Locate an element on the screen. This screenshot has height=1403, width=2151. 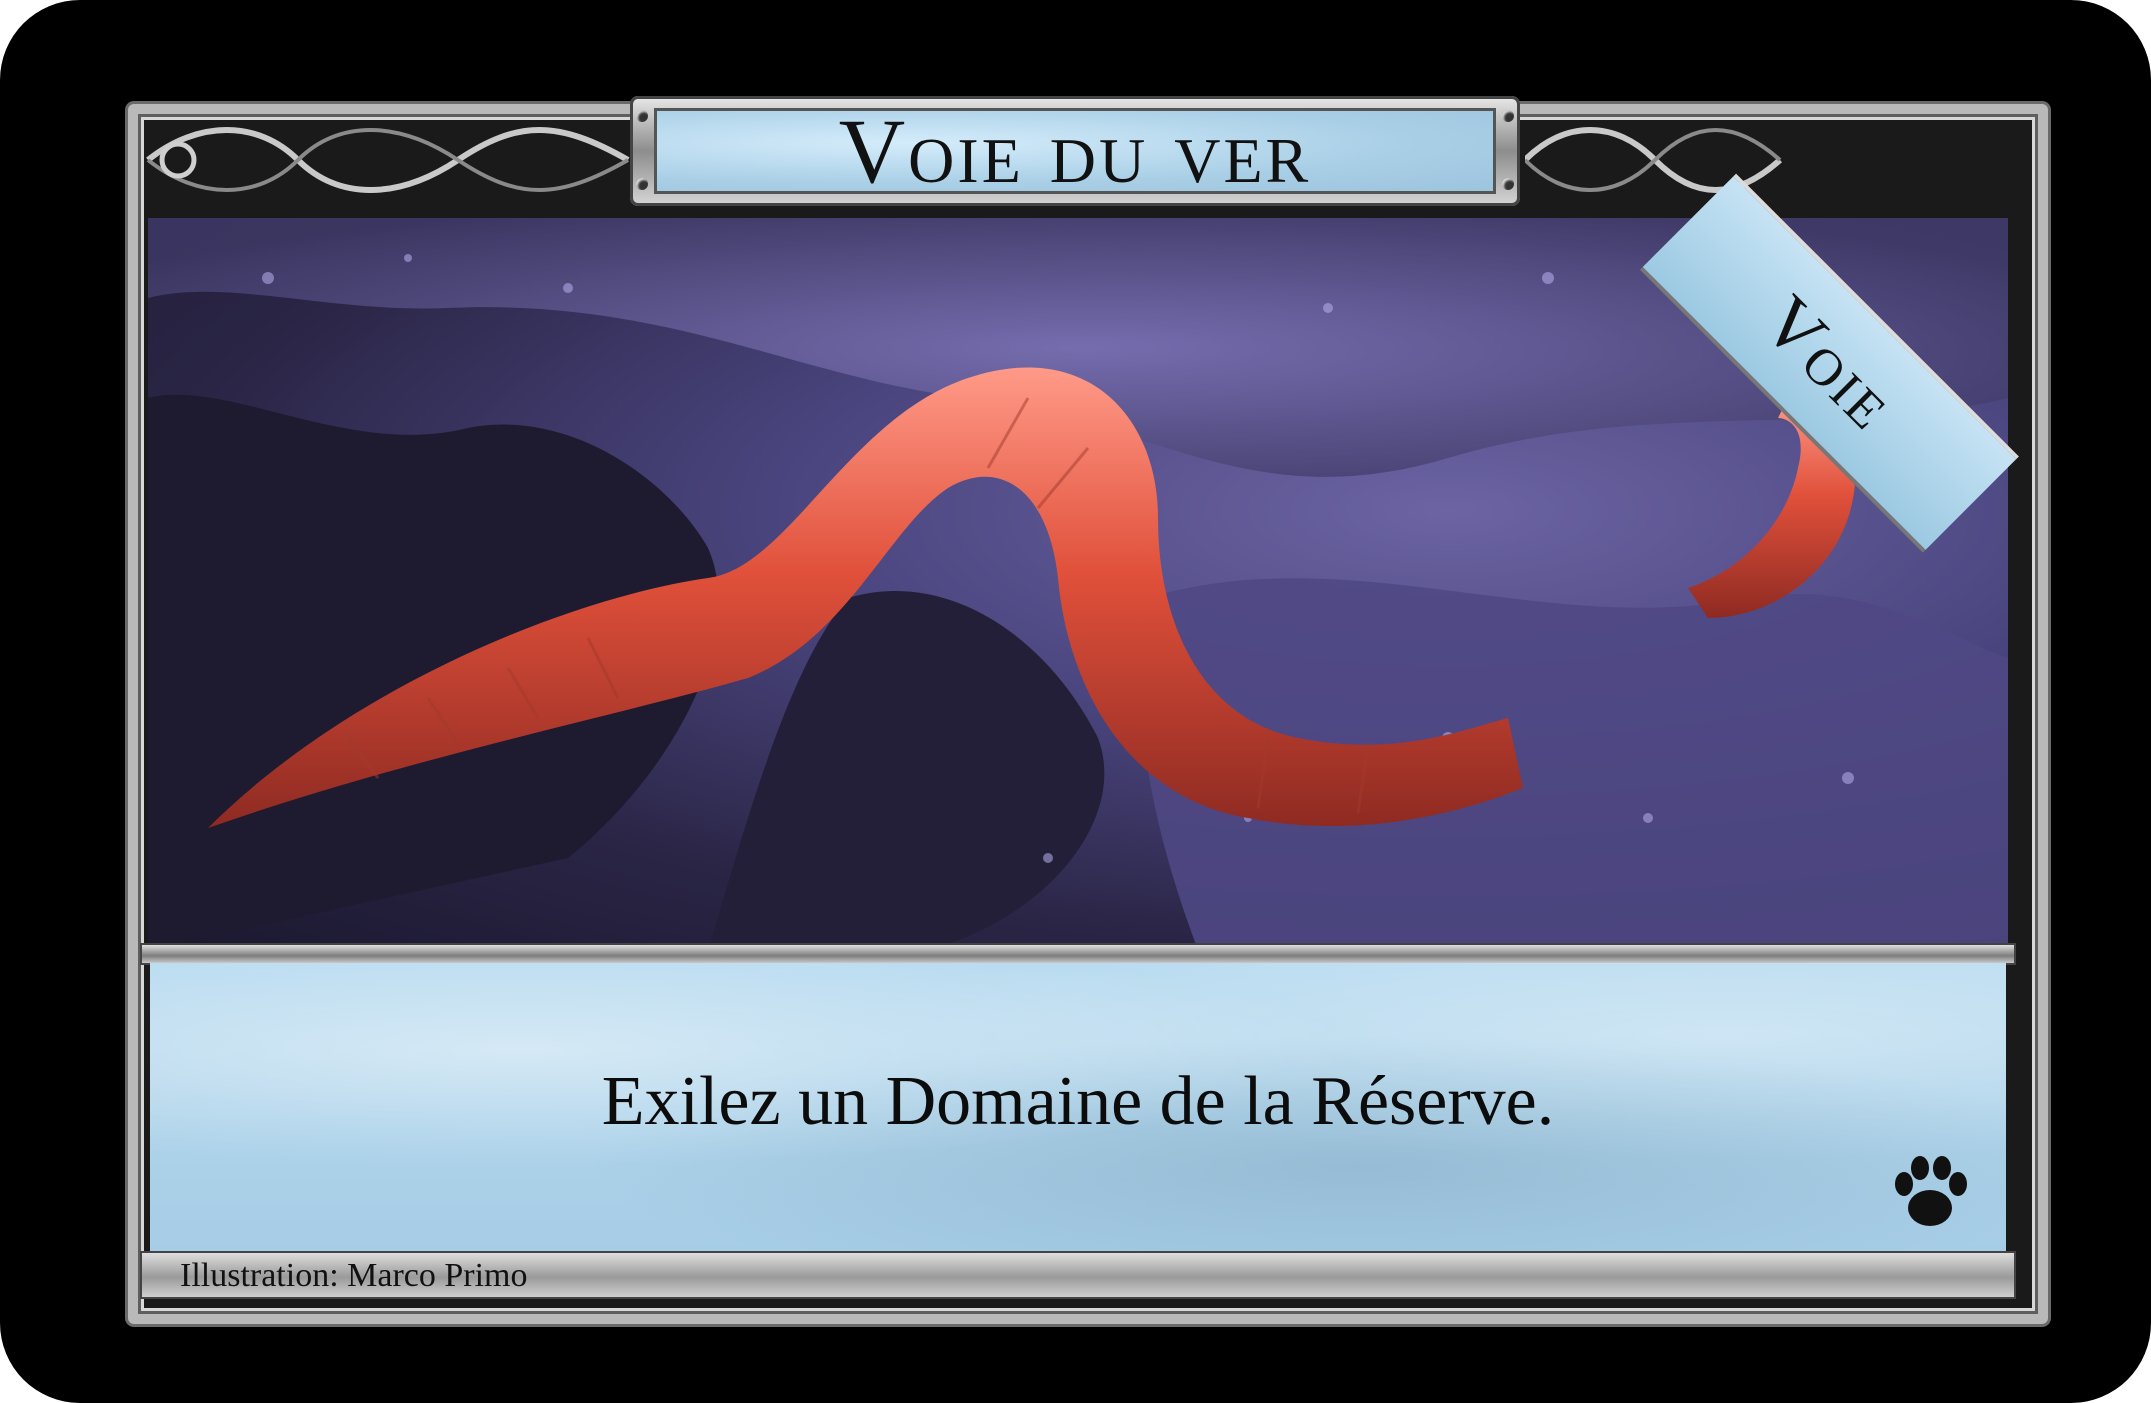
credit-bar: Illustration: Marco Primo is located at coordinates (1078, 1275).